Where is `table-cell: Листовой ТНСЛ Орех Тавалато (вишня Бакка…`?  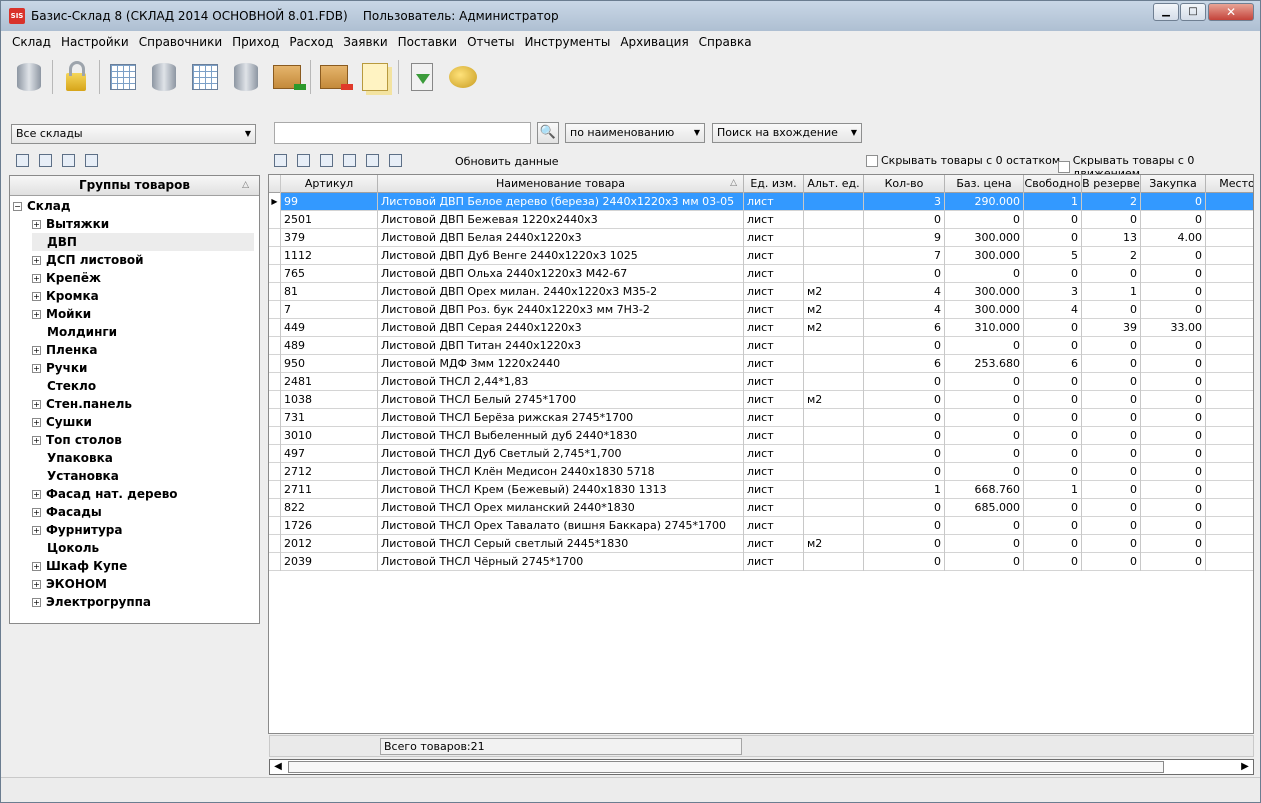
table-cell: Листовой ТНСЛ Орех Тавалато (вишня Бакка… is located at coordinates (561, 526).